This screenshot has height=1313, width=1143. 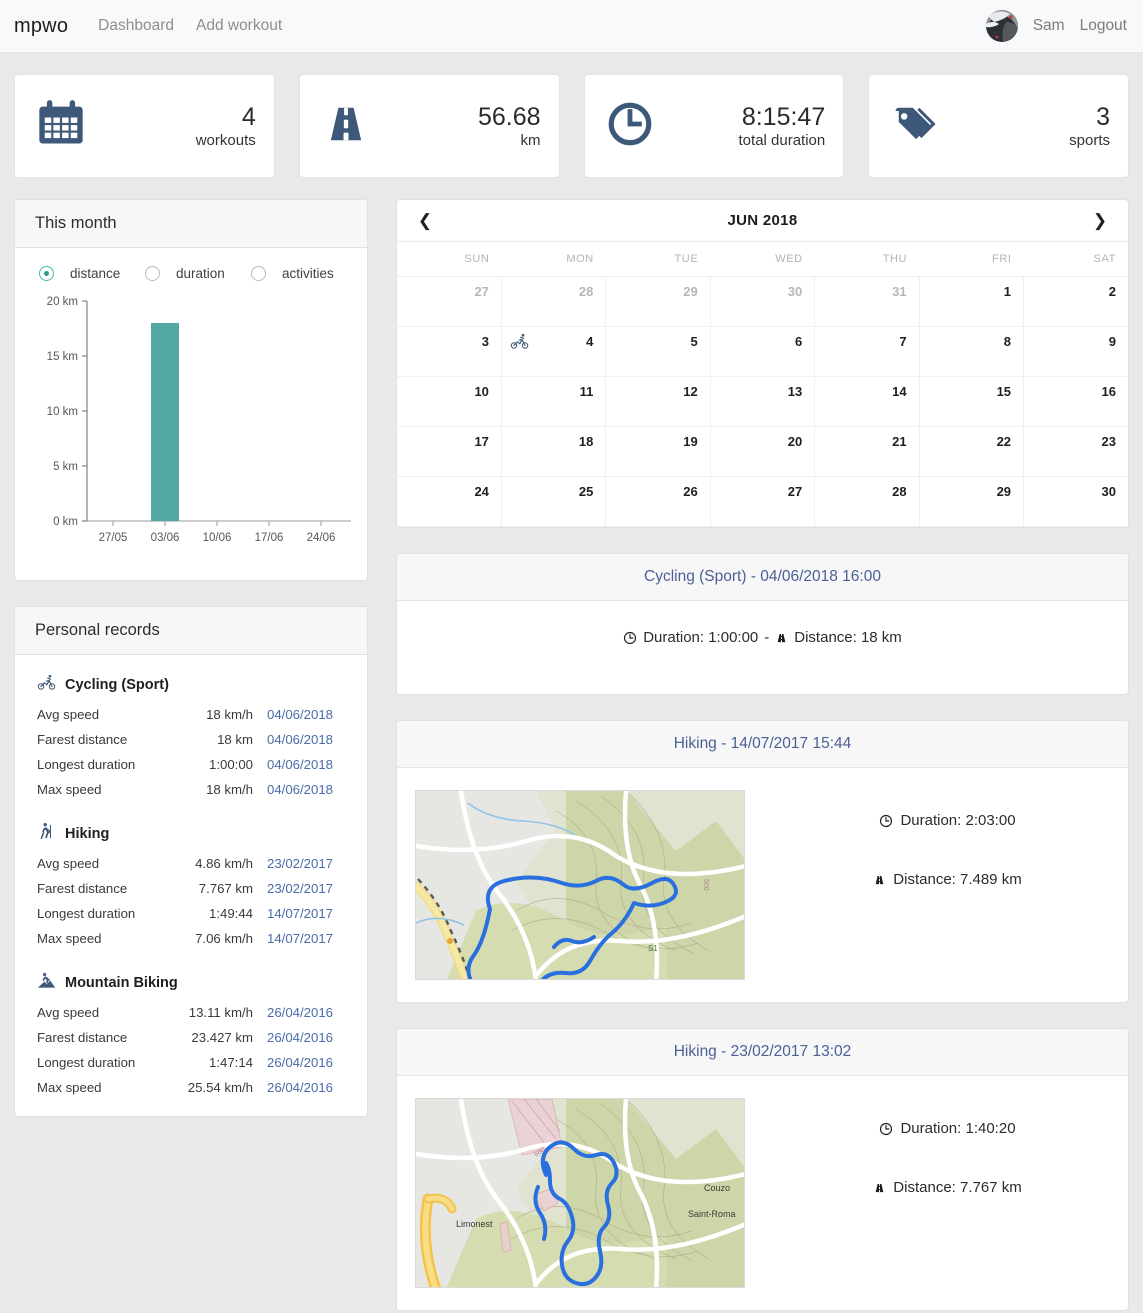 What do you see at coordinates (449, 259) in the screenshot?
I see `calendar-weekday: SUN` at bounding box center [449, 259].